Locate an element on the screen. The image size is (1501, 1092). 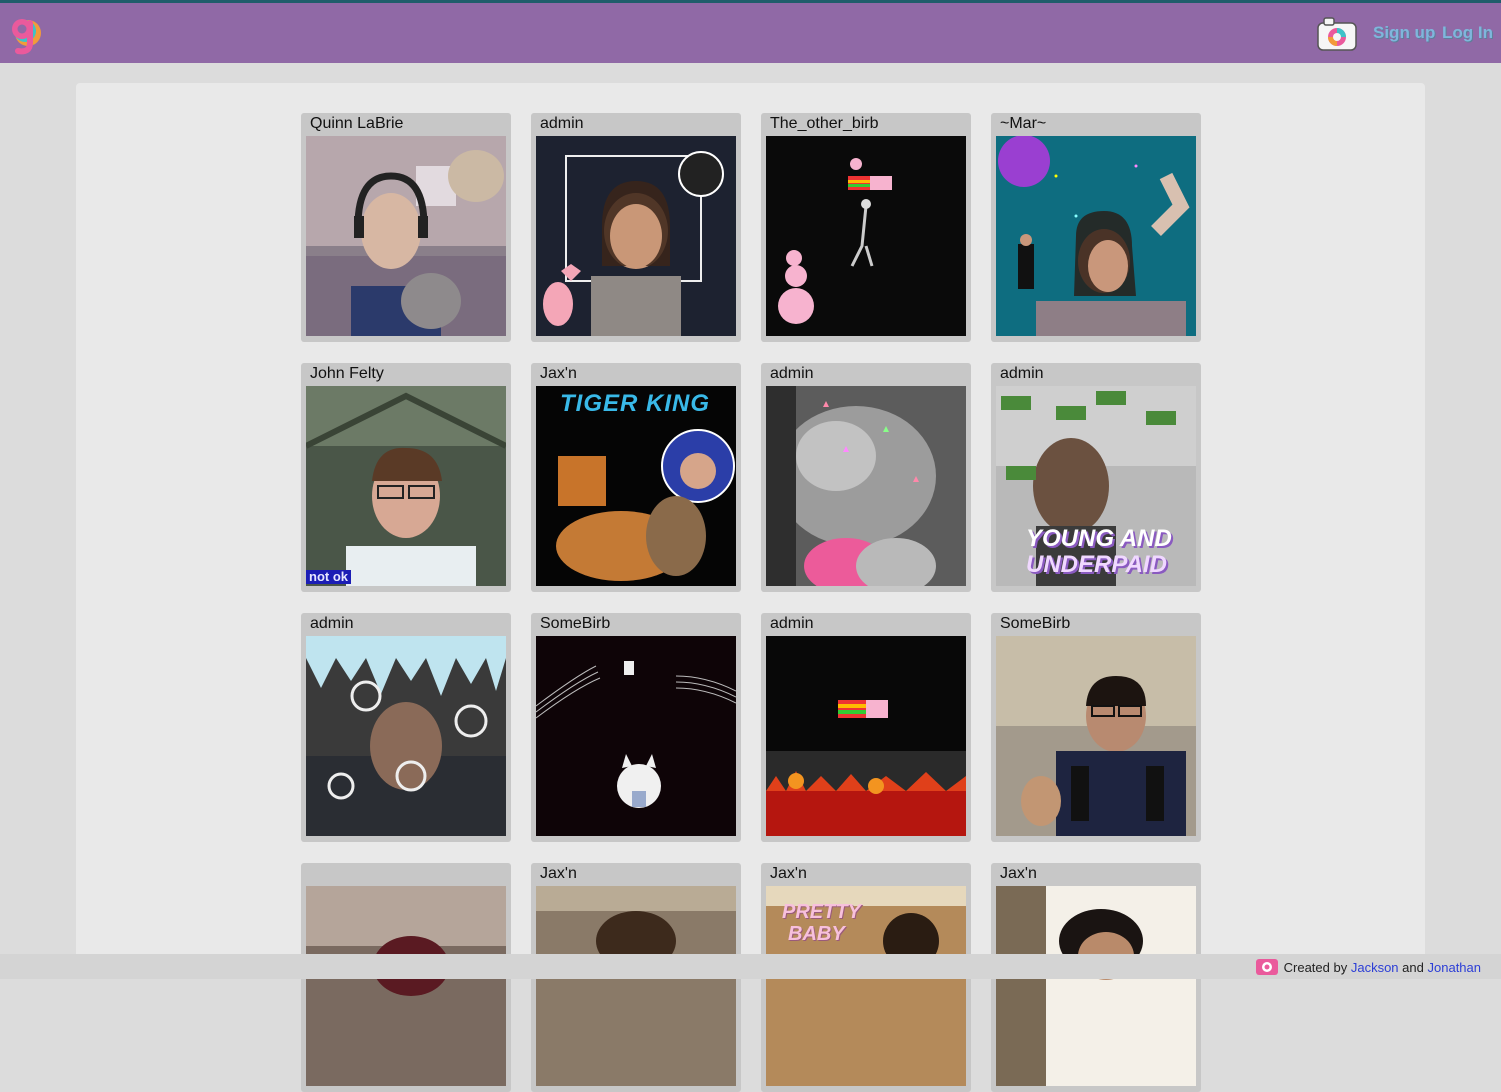
gallery-card: ~Mar~ is located at coordinates (1096, 227).